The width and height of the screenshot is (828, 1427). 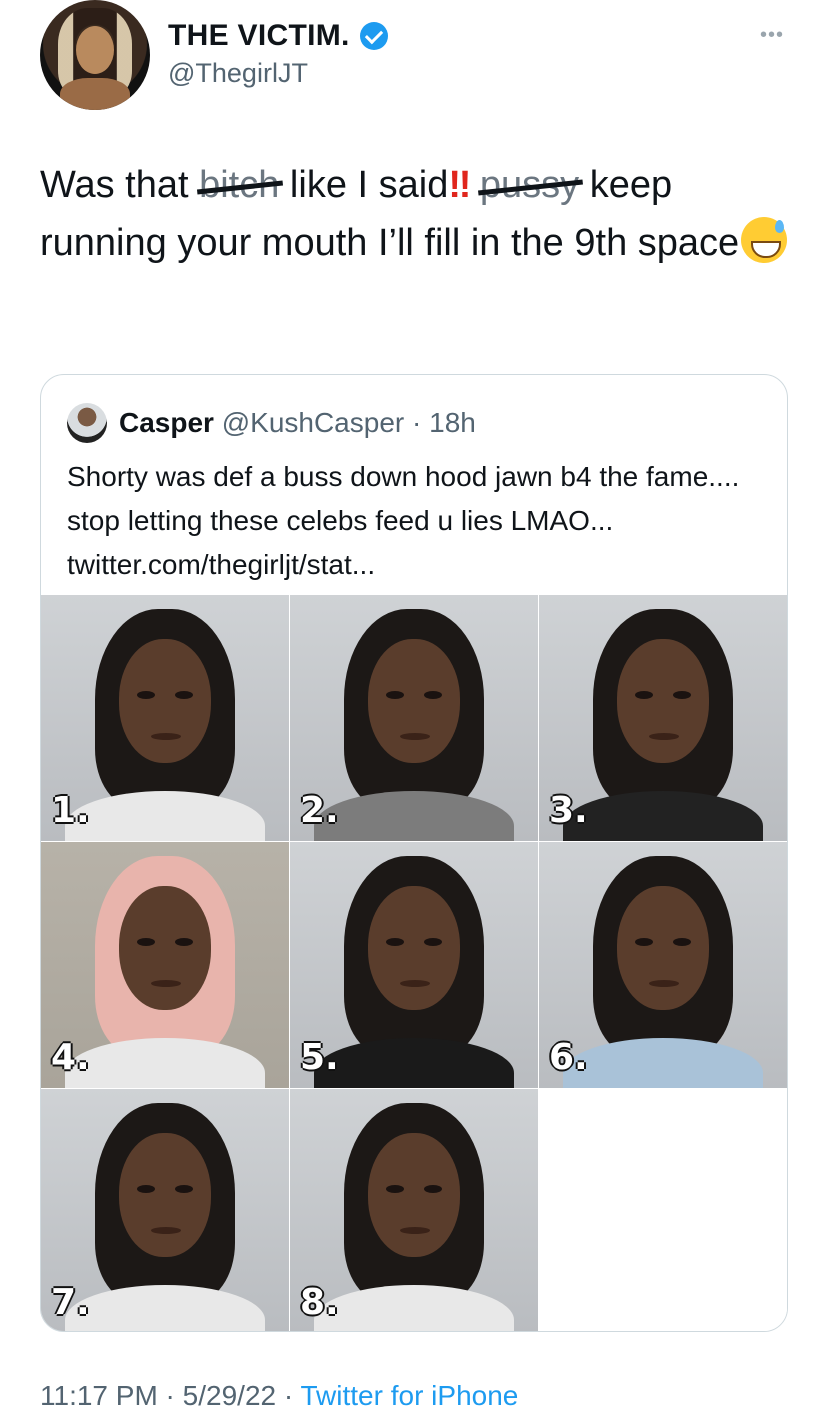 I want to click on photo-label: 8., so click(x=319, y=1302).